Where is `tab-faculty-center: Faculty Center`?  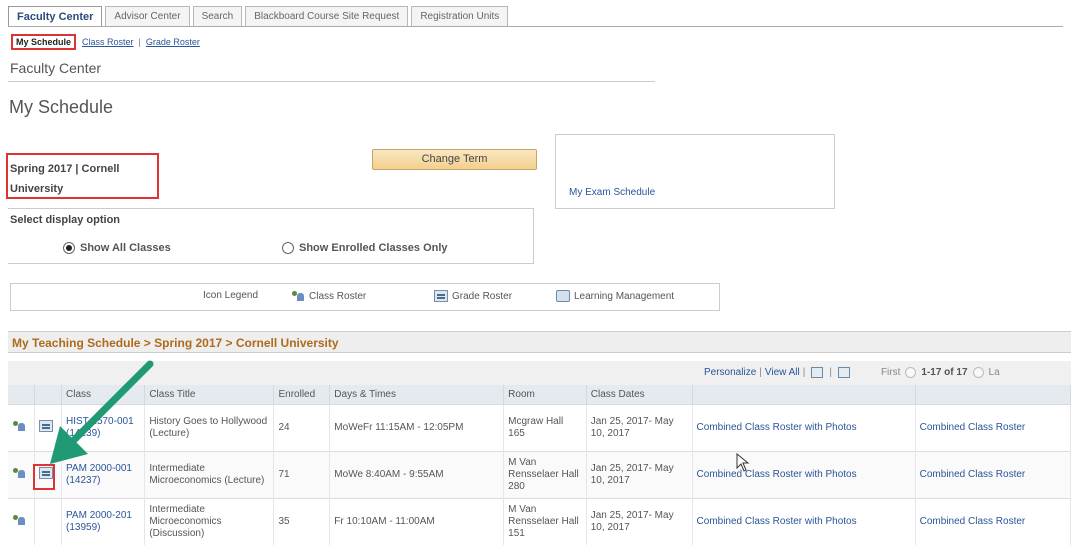 tab-faculty-center: Faculty Center is located at coordinates (55, 16).